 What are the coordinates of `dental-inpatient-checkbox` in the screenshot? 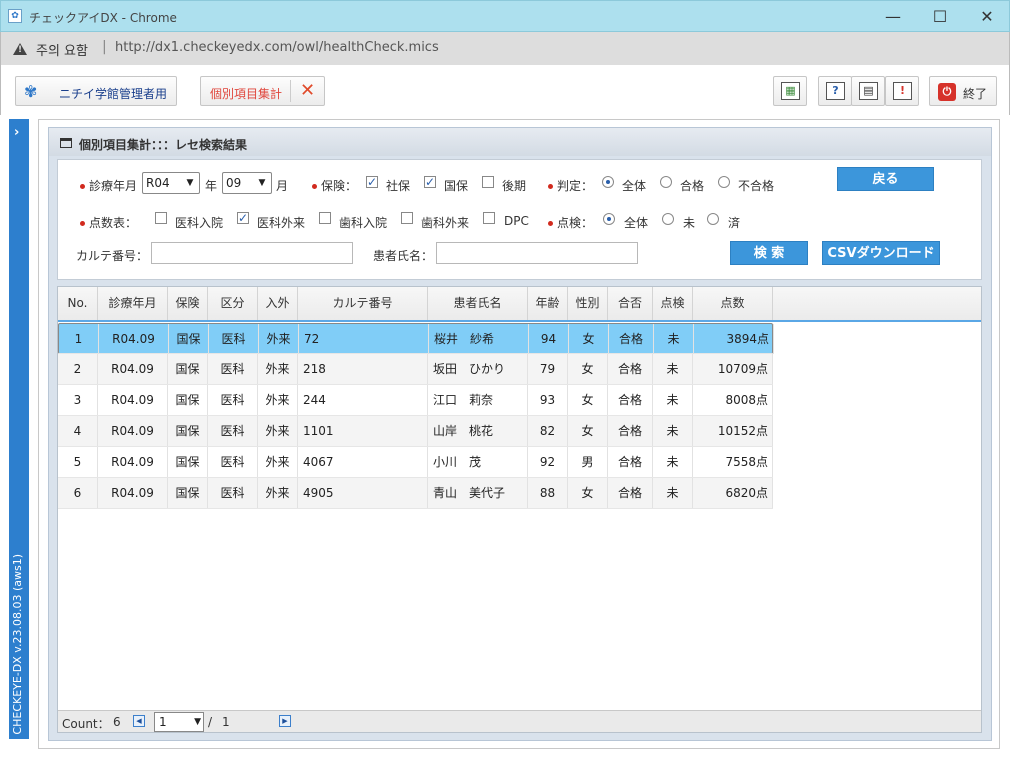 It's located at (325, 218).